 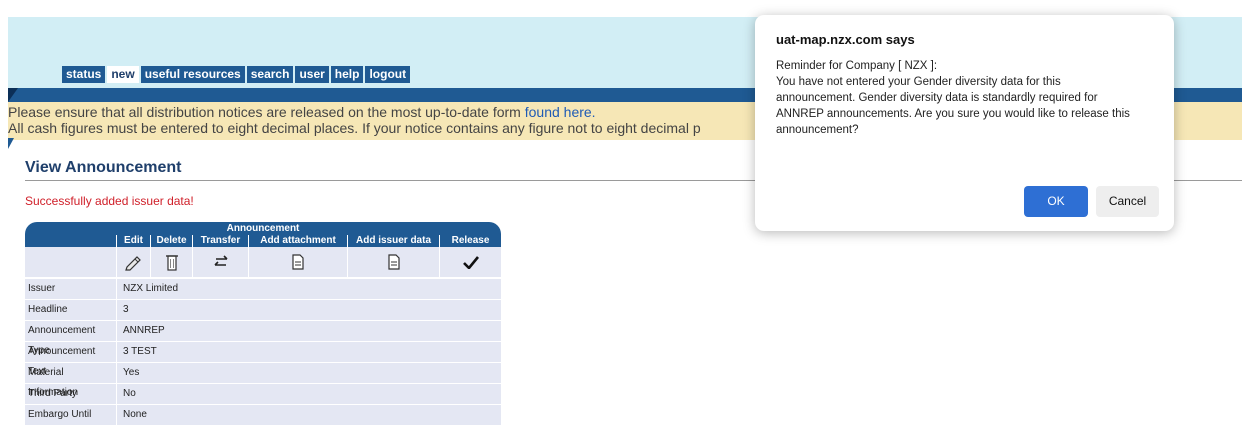 I want to click on add-attachment-button, so click(x=297, y=262).